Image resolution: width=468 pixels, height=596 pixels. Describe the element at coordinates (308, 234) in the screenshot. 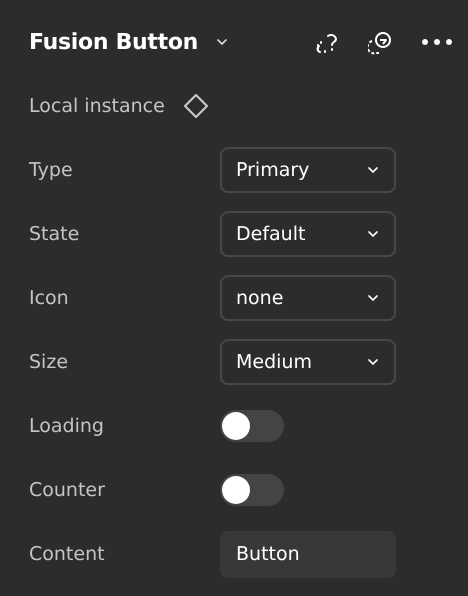

I see `property-dropdown: Default` at that location.